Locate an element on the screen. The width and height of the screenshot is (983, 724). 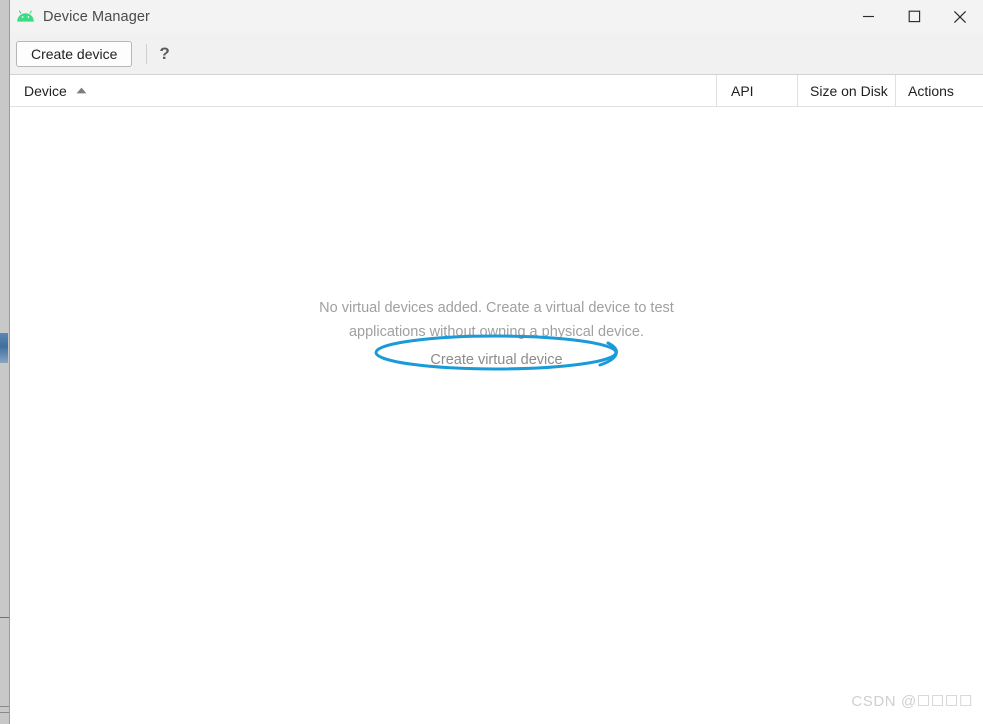
background-window-accent is located at coordinates (4, 348).